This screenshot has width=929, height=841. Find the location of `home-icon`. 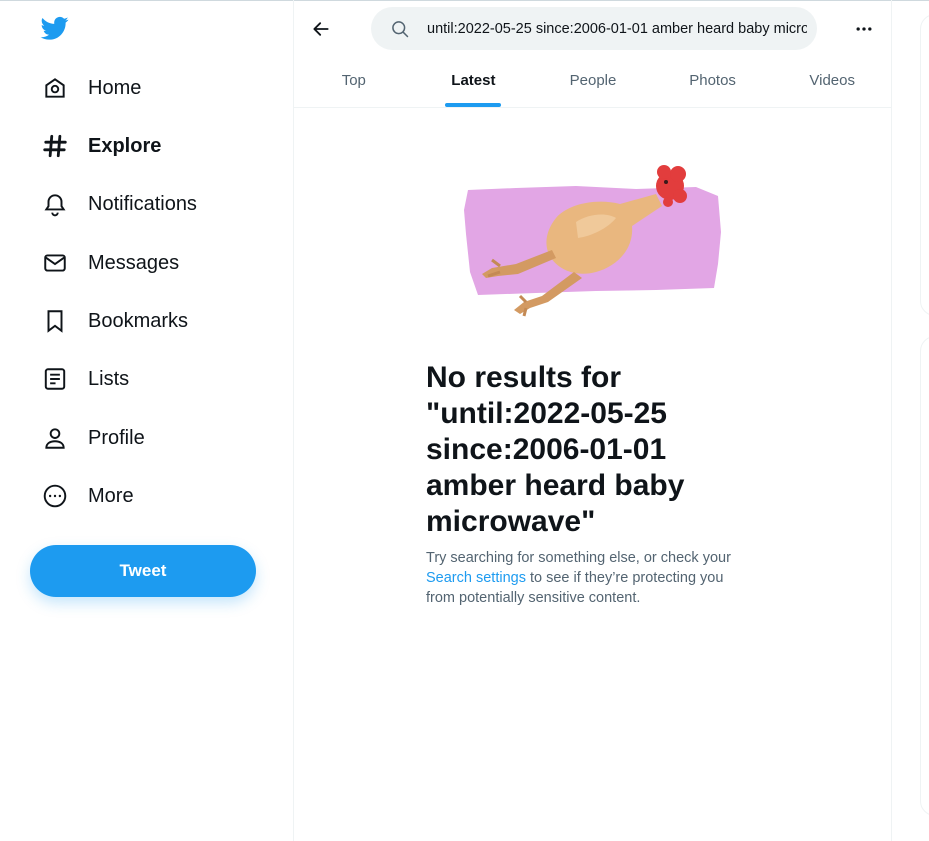

home-icon is located at coordinates (55, 88).